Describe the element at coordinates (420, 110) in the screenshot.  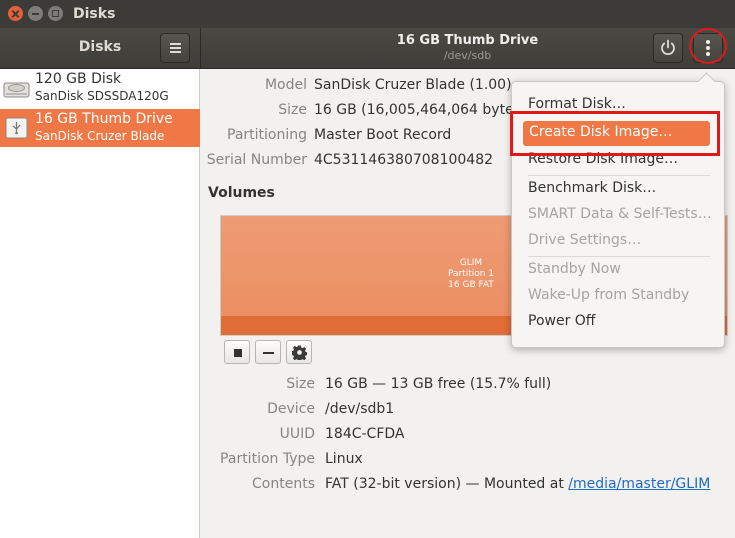
I see `size-value: 16 GB (16,005,464,064 bytes)` at that location.